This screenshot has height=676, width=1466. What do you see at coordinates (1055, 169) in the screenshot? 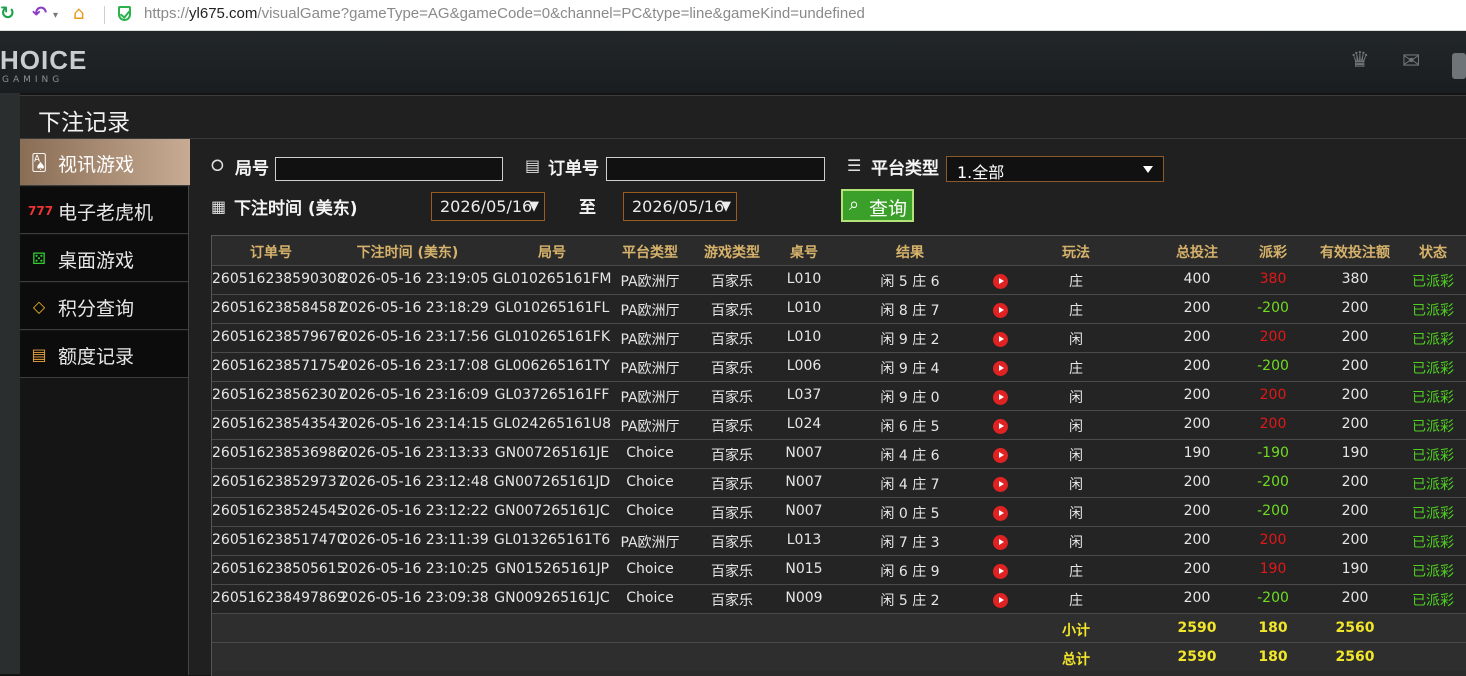
I see `platform-select: 1.全部` at bounding box center [1055, 169].